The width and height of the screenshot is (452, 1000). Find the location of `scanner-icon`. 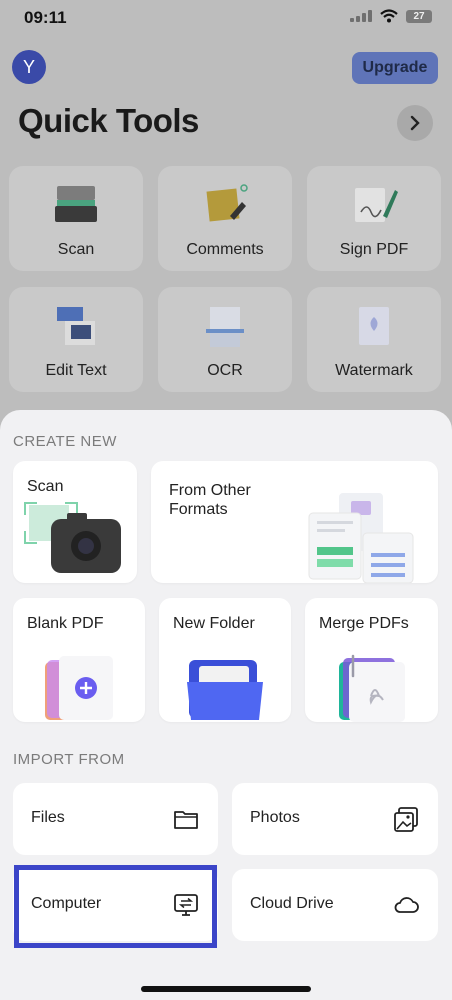

scanner-icon is located at coordinates (76, 204).